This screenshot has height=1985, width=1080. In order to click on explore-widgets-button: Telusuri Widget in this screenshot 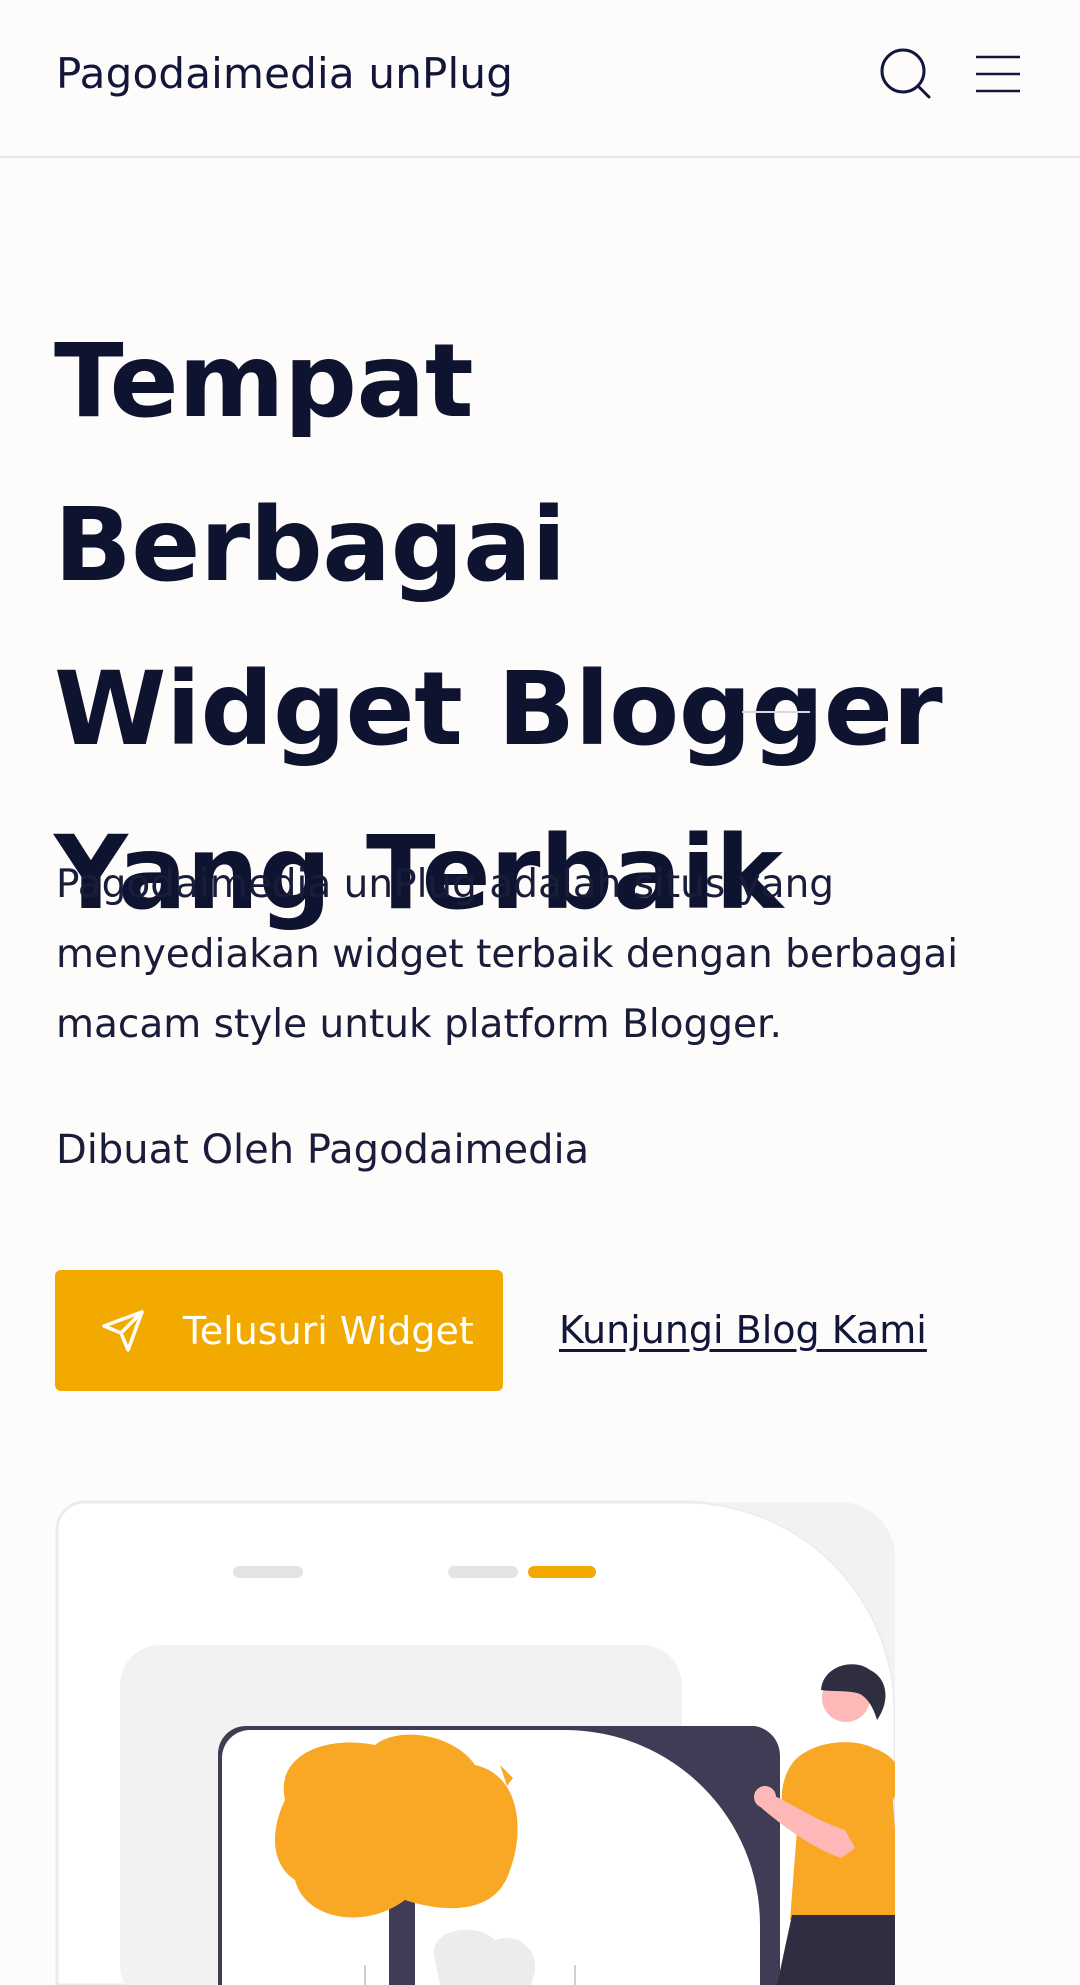, I will do `click(279, 1330)`.